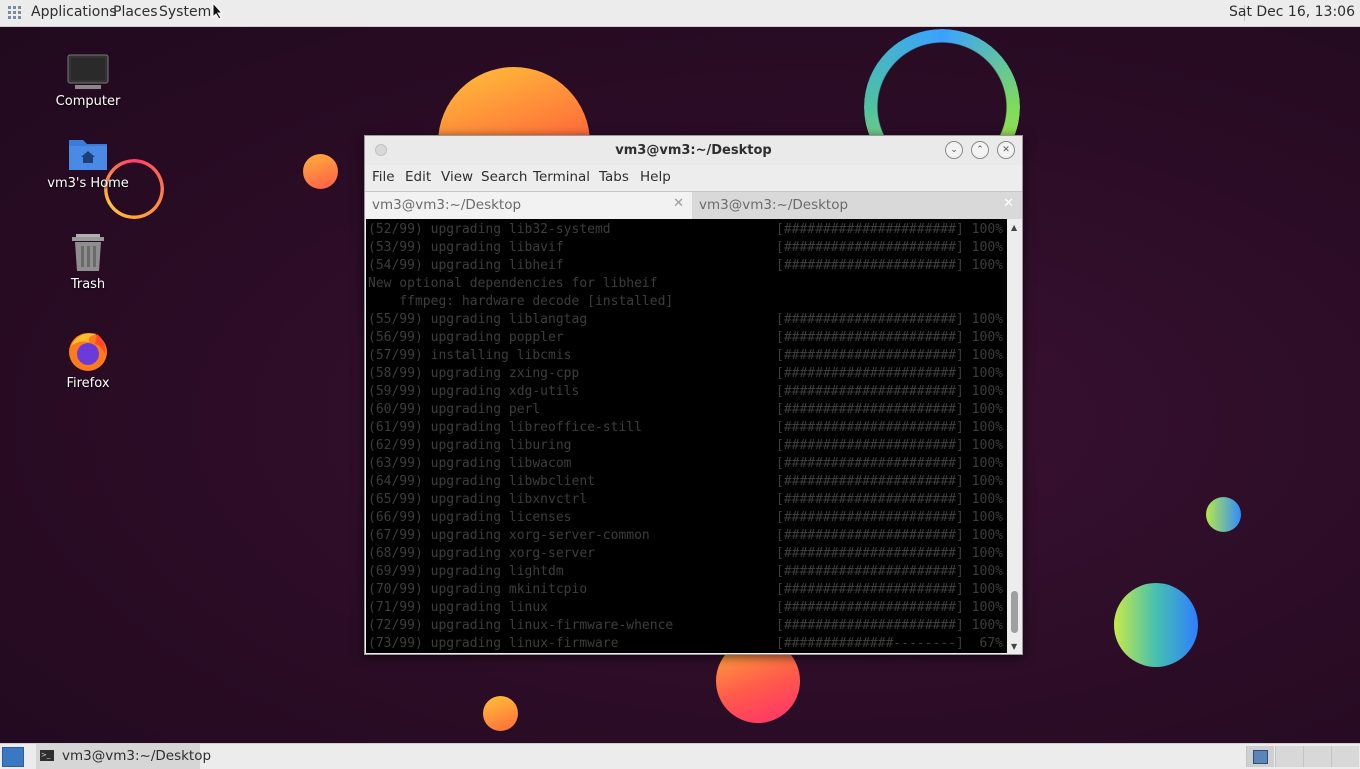 The height and width of the screenshot is (769, 1360). I want to click on menu-edit: Edit, so click(418, 177).